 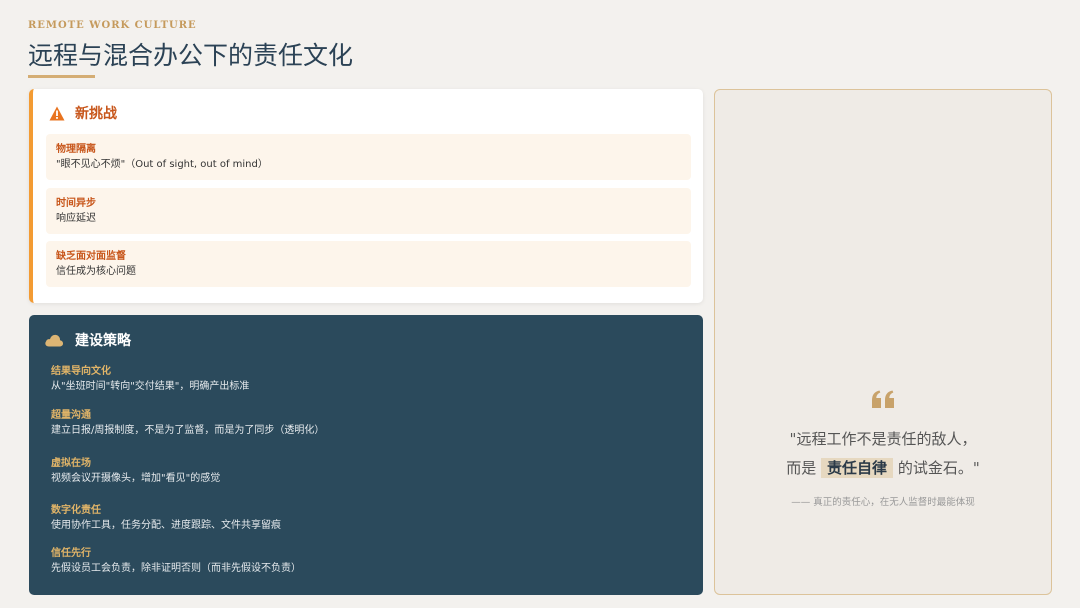 I want to click on strategy-item-desc: 视频会议开摄像头，增加"看见"的感觉, so click(x=136, y=478).